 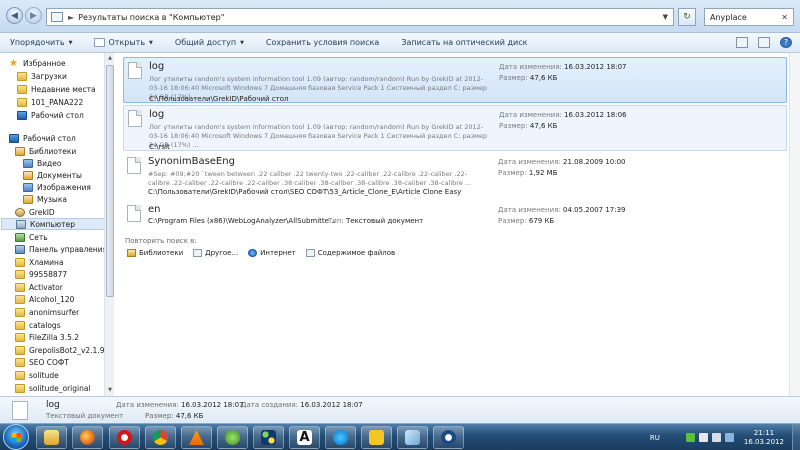 What do you see at coordinates (46, 287) in the screenshot?
I see `nav-label: Activator` at bounding box center [46, 287].